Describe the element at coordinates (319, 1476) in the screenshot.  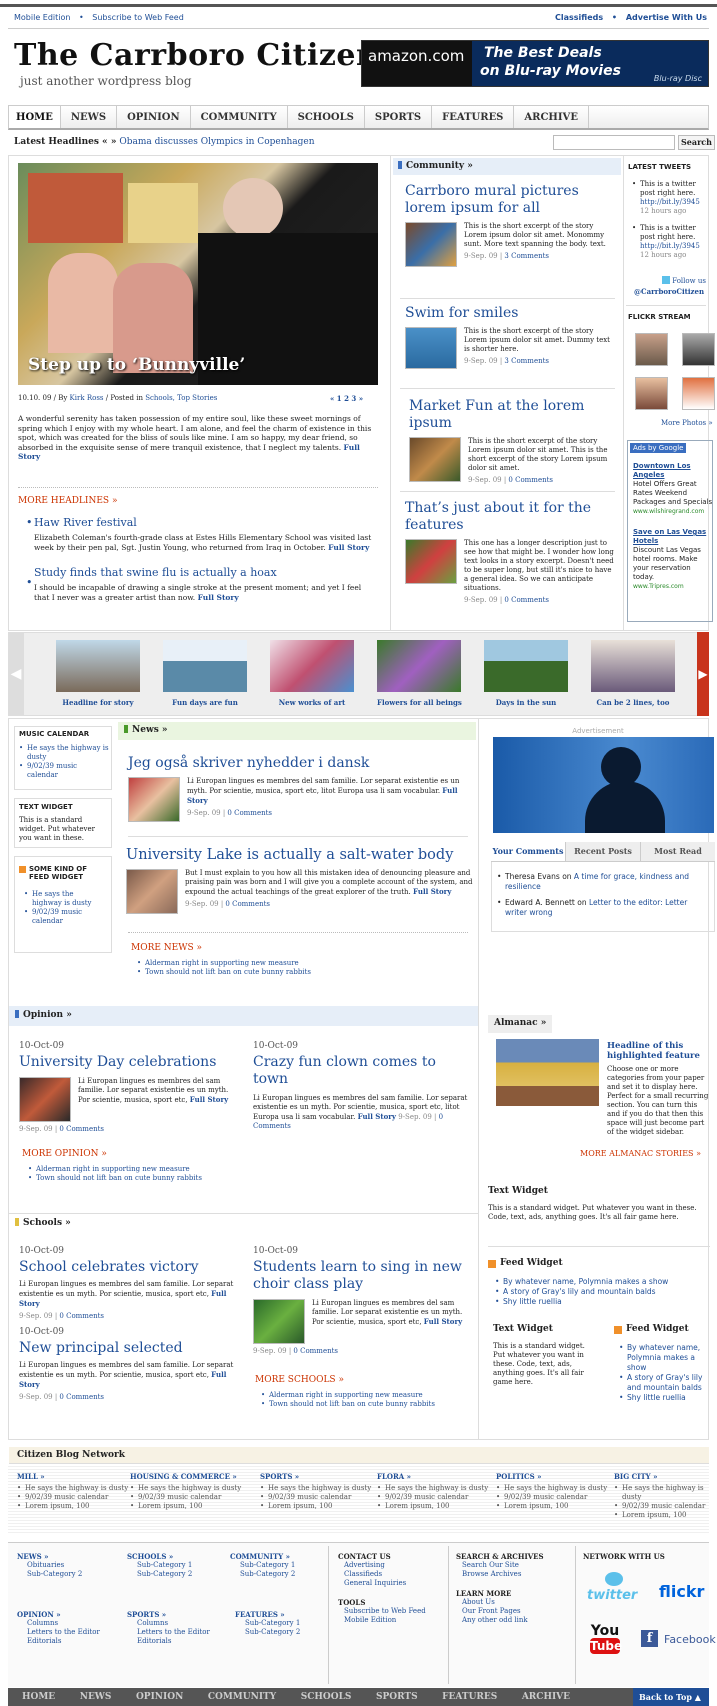
I see `blog-network-col-head: SPORTS »` at that location.